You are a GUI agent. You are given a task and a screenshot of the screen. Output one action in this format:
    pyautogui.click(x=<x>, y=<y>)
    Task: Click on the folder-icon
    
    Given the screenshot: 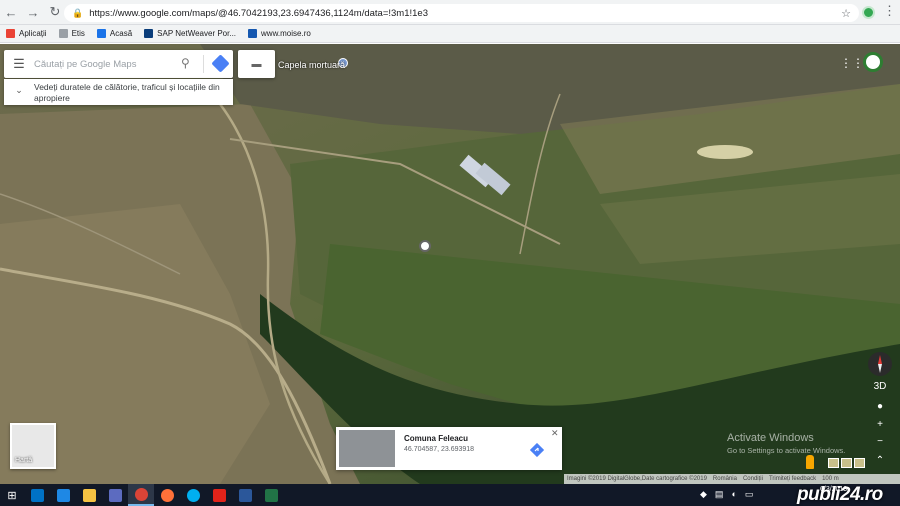 What is the action you would take?
    pyautogui.click(x=89, y=495)
    